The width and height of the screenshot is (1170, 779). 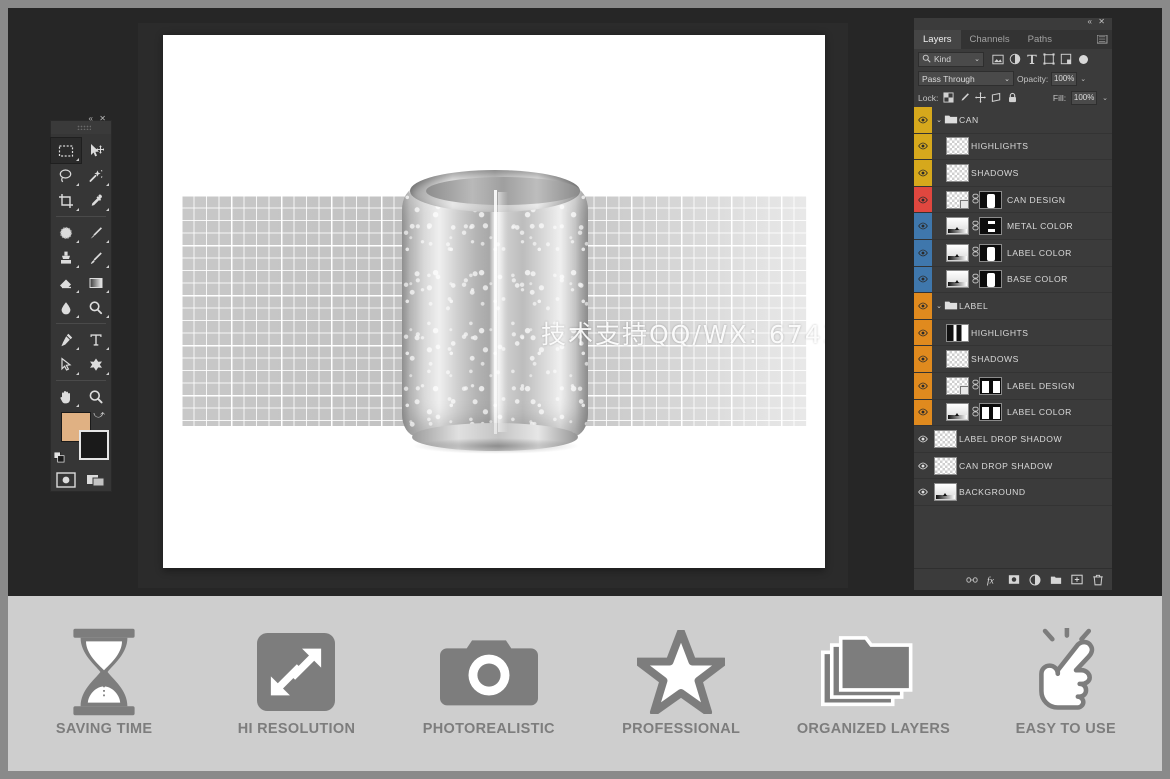 I want to click on clone-stamp-tool, so click(x=66, y=257).